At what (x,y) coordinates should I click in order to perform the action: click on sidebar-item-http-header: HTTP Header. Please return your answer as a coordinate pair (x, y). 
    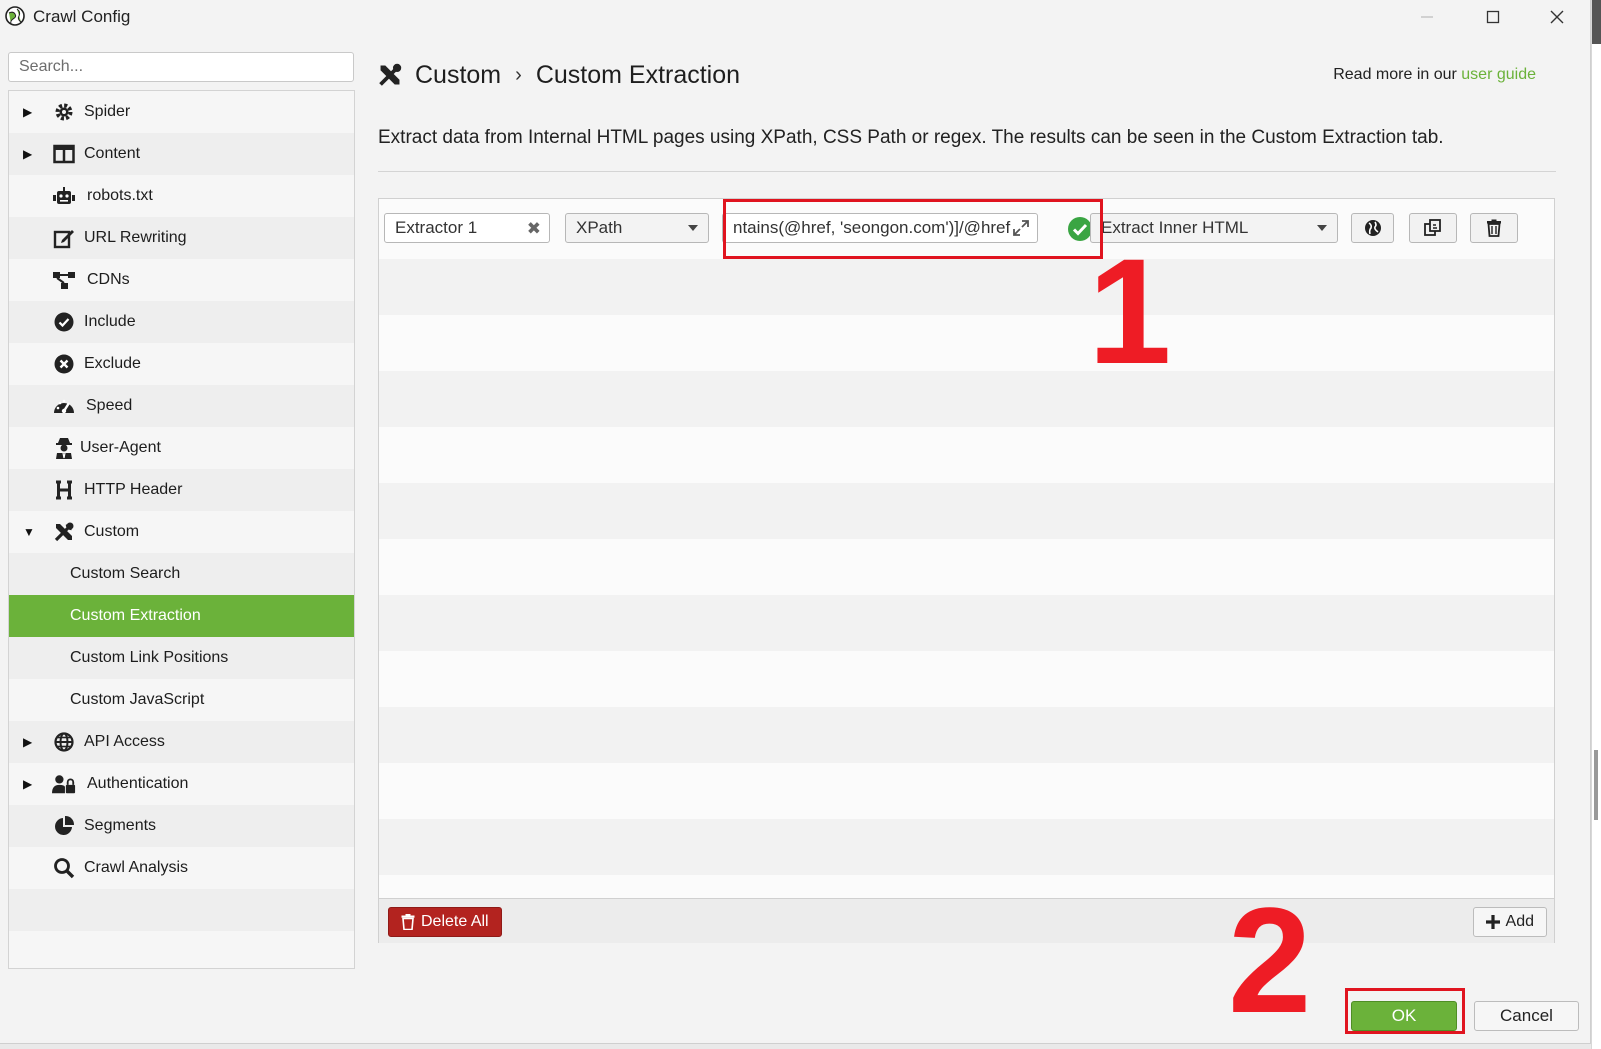
    Looking at the image, I should click on (181, 490).